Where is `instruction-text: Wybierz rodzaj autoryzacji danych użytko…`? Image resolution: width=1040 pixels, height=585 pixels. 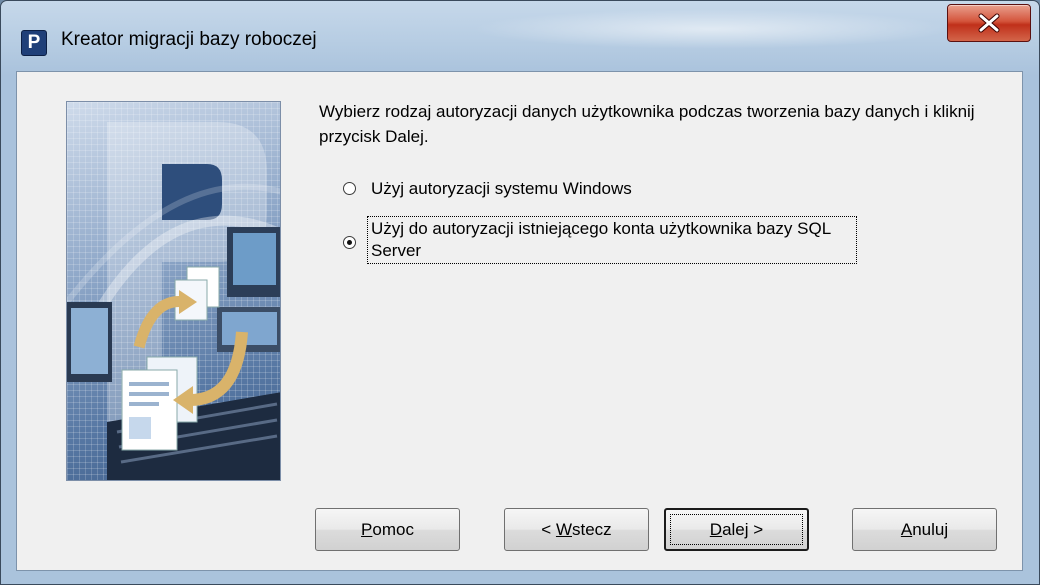 instruction-text: Wybierz rodzaj autoryzacji danych użytko… is located at coordinates (647, 124).